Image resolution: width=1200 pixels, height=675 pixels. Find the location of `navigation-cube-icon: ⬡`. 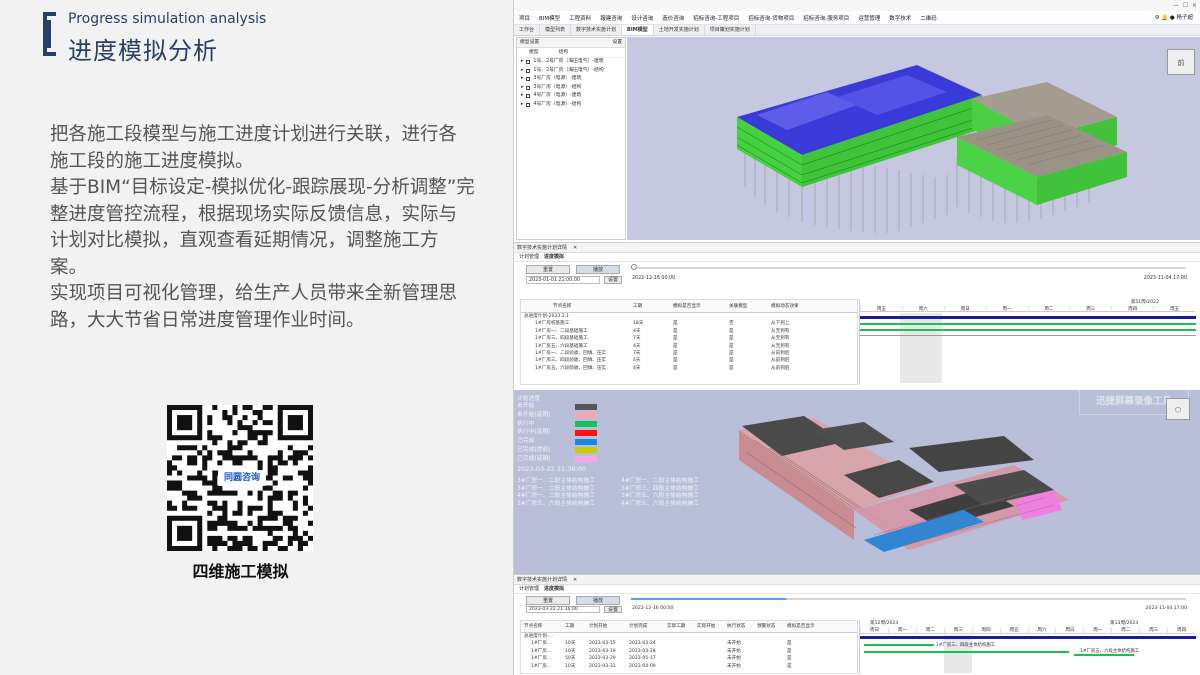

navigation-cube-icon: ⬡ is located at coordinates (1178, 409).